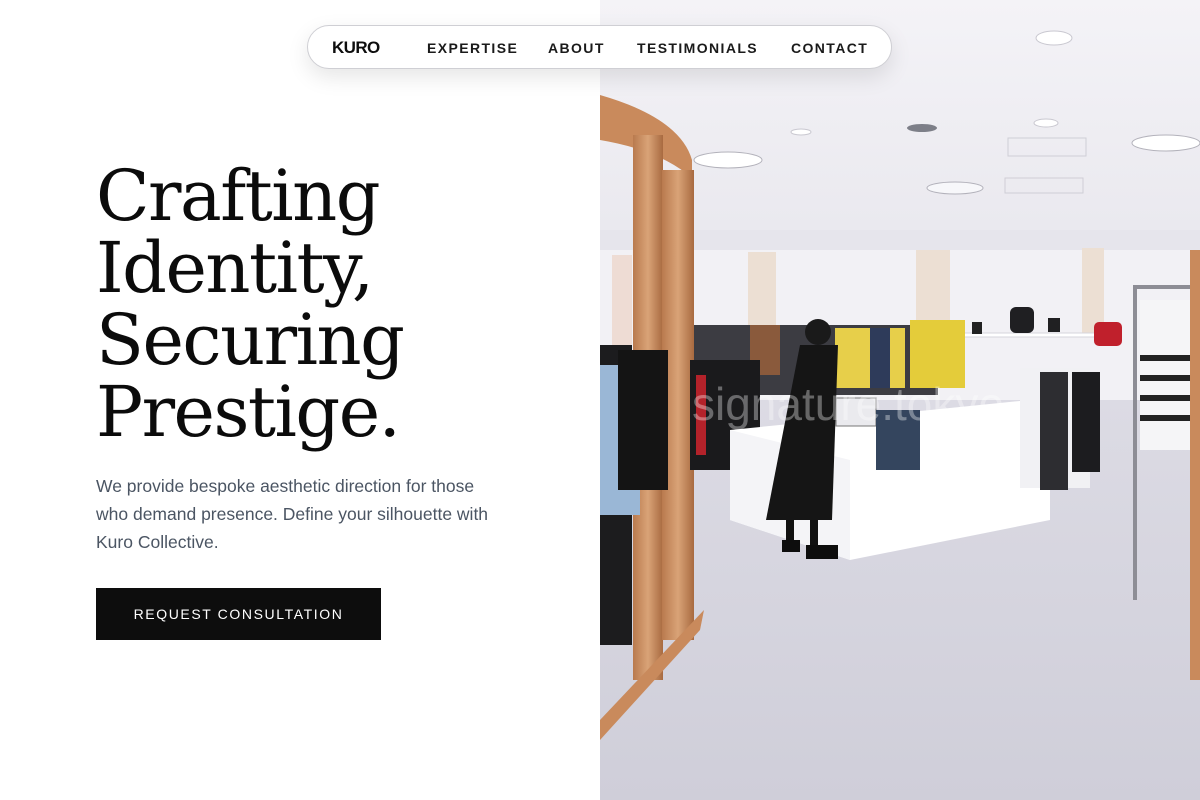  Describe the element at coordinates (472, 48) in the screenshot. I see `nav-link-expertise: EXPERTISE` at that location.